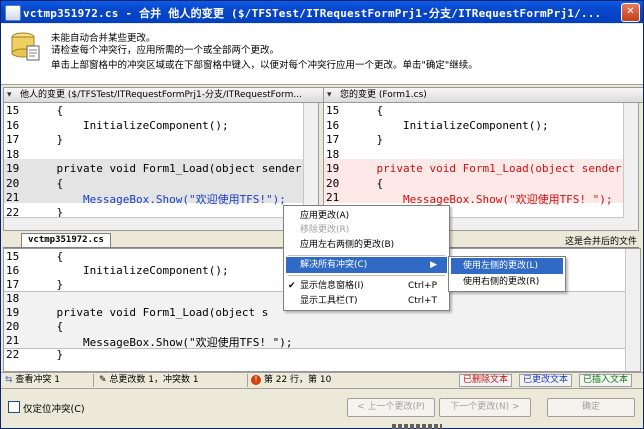 The image size is (644, 429). What do you see at coordinates (433, 265) in the screenshot?
I see `submenu-arrow-icon: ▶` at bounding box center [433, 265].